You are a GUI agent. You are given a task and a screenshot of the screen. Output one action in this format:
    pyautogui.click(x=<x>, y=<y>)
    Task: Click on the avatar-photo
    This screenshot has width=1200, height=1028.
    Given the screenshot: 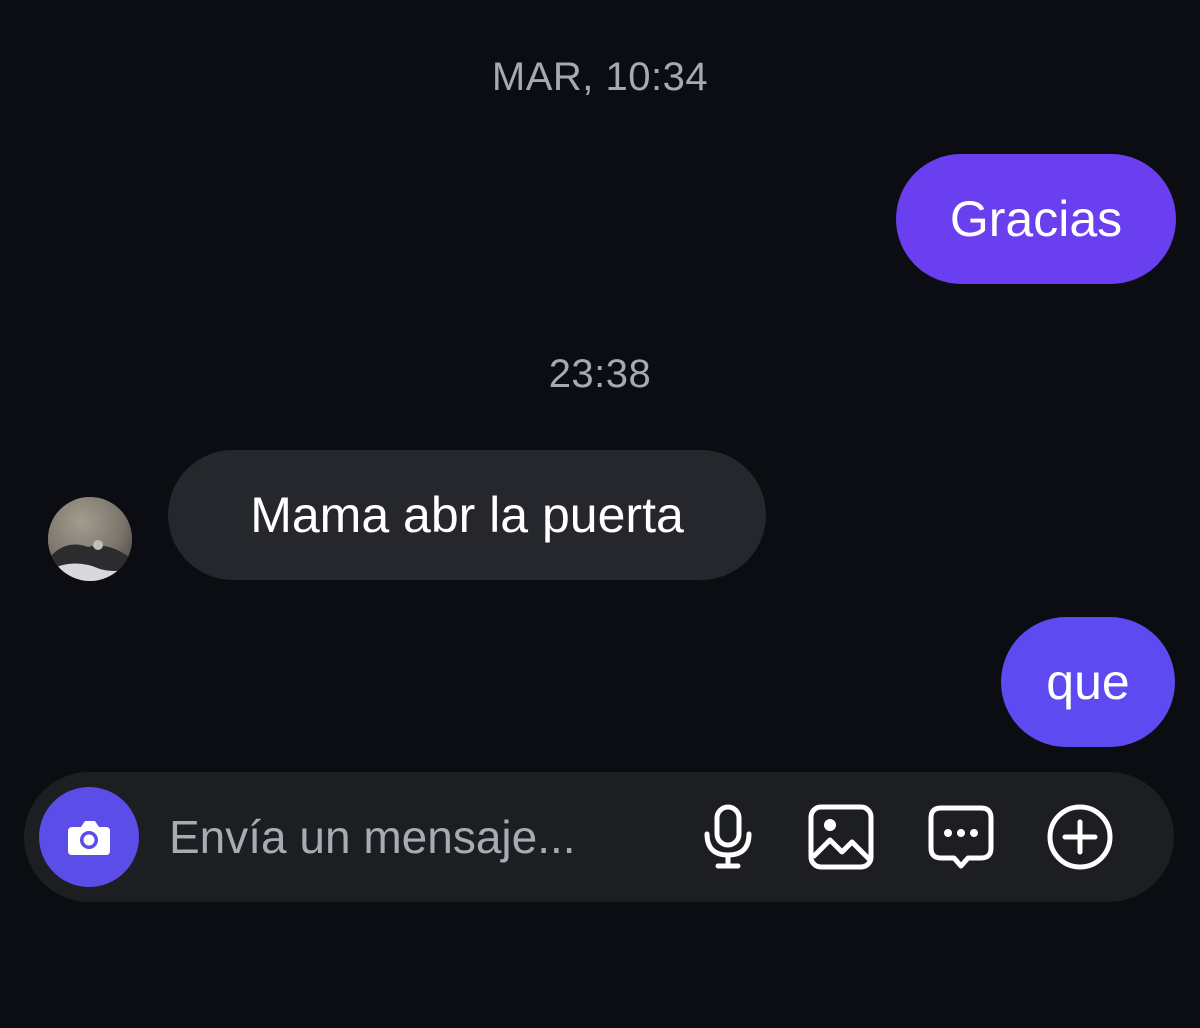 What is the action you would take?
    pyautogui.click(x=90, y=539)
    